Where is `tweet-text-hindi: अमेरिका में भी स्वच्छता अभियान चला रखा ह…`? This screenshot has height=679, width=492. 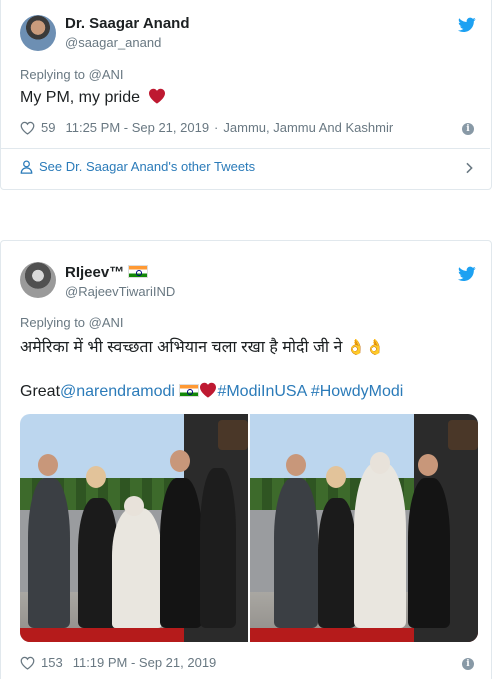
tweet-text-hindi: अमेरिका में भी स्वच्छता अभियान चला रखा ह… is located at coordinates (181, 347).